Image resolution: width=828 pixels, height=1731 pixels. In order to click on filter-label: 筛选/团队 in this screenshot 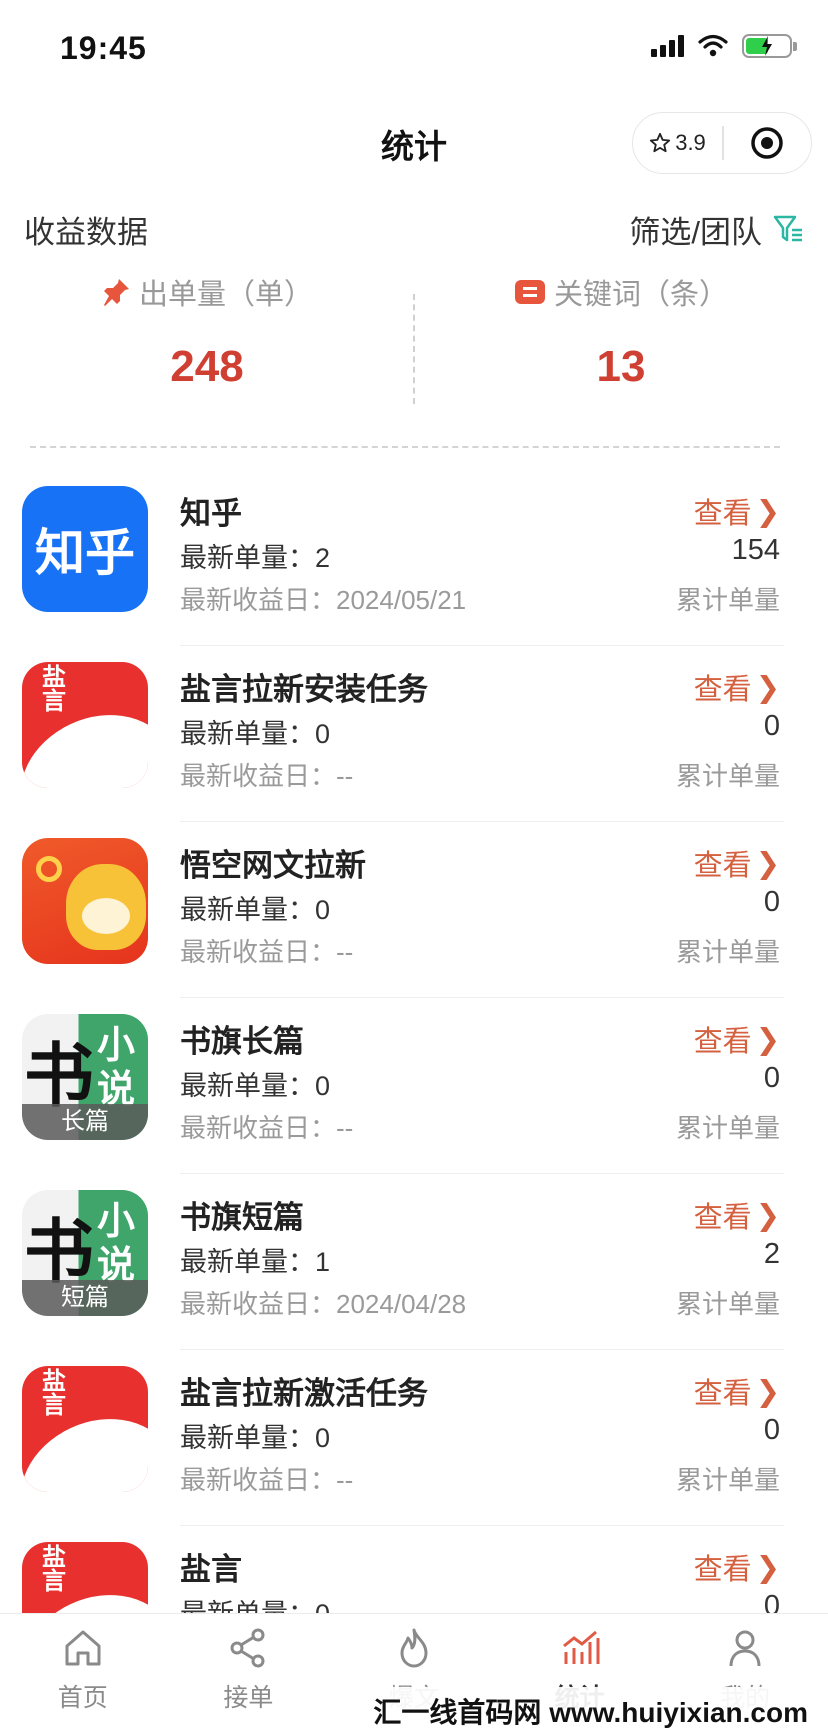, I will do `click(695, 232)`.